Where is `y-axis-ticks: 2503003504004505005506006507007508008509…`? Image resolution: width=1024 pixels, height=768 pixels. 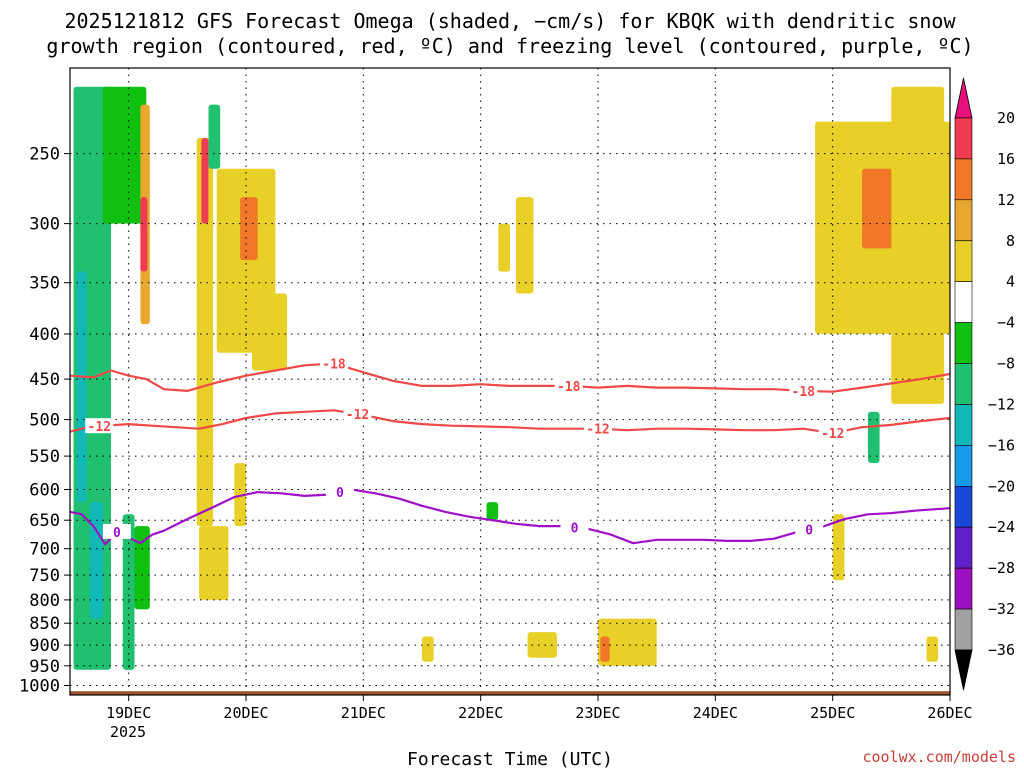
y-axis-ticks: 2503003504004505005506006507007508008509… is located at coordinates (44, 421).